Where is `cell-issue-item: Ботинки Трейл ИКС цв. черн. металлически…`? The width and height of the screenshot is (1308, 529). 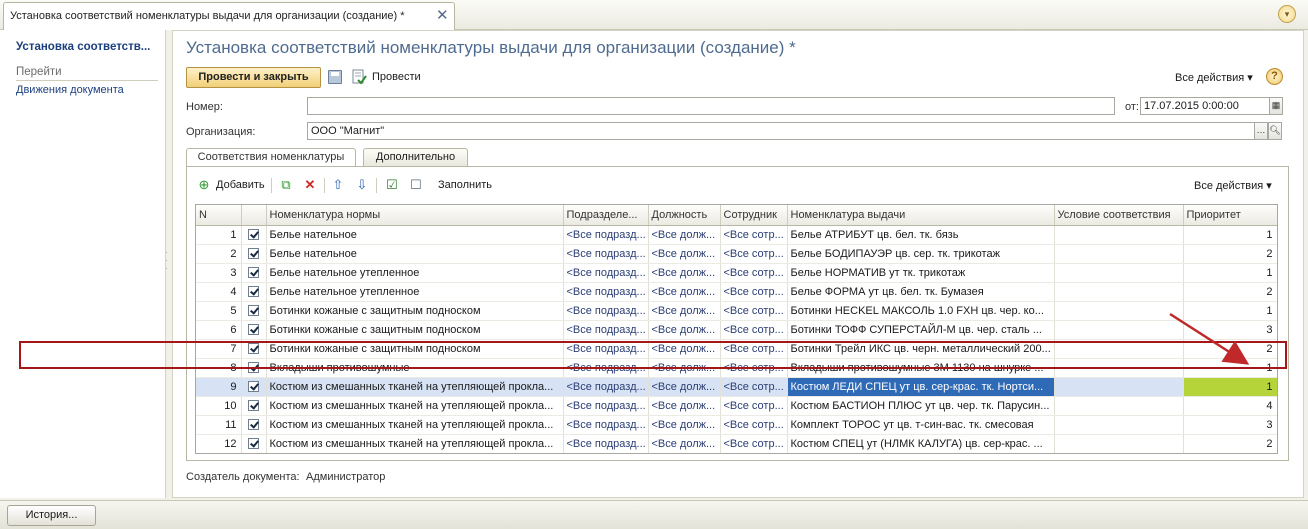
cell-issue-item: Ботинки Трейл ИКС цв. черн. металлически… is located at coordinates (921, 349).